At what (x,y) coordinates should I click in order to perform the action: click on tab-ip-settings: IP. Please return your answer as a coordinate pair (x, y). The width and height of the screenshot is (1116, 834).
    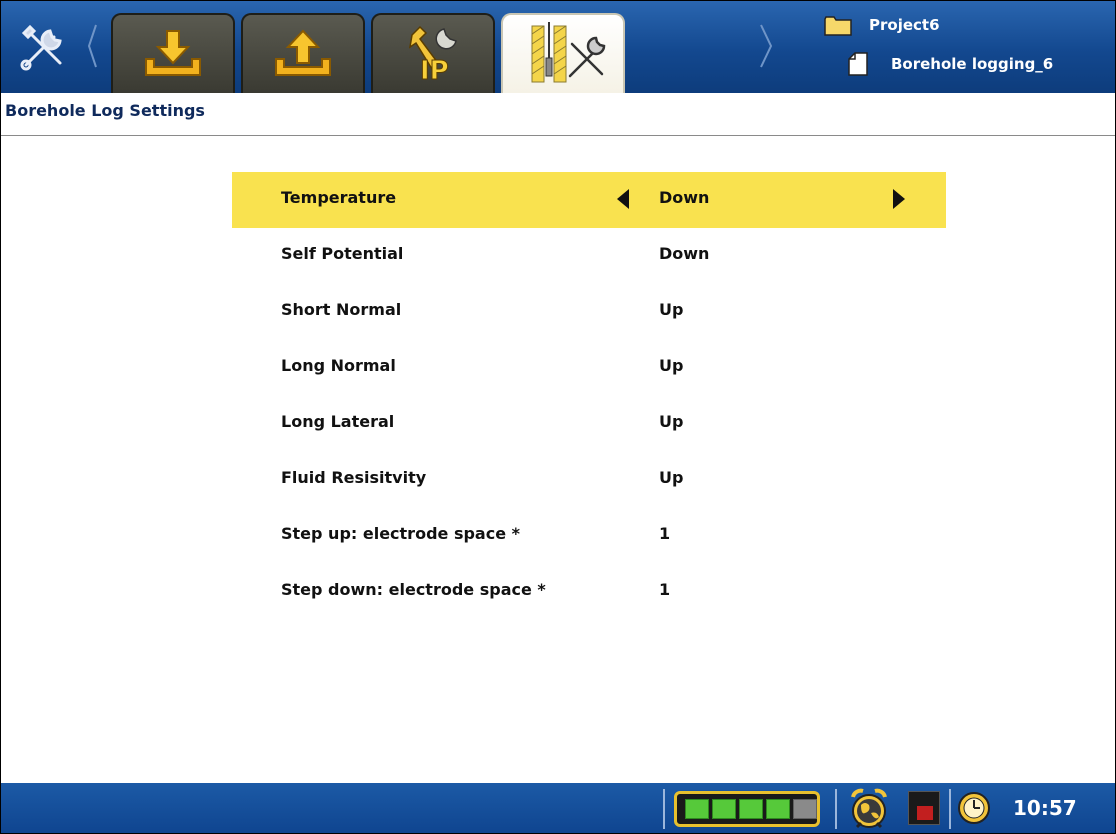
    Looking at the image, I should click on (433, 53).